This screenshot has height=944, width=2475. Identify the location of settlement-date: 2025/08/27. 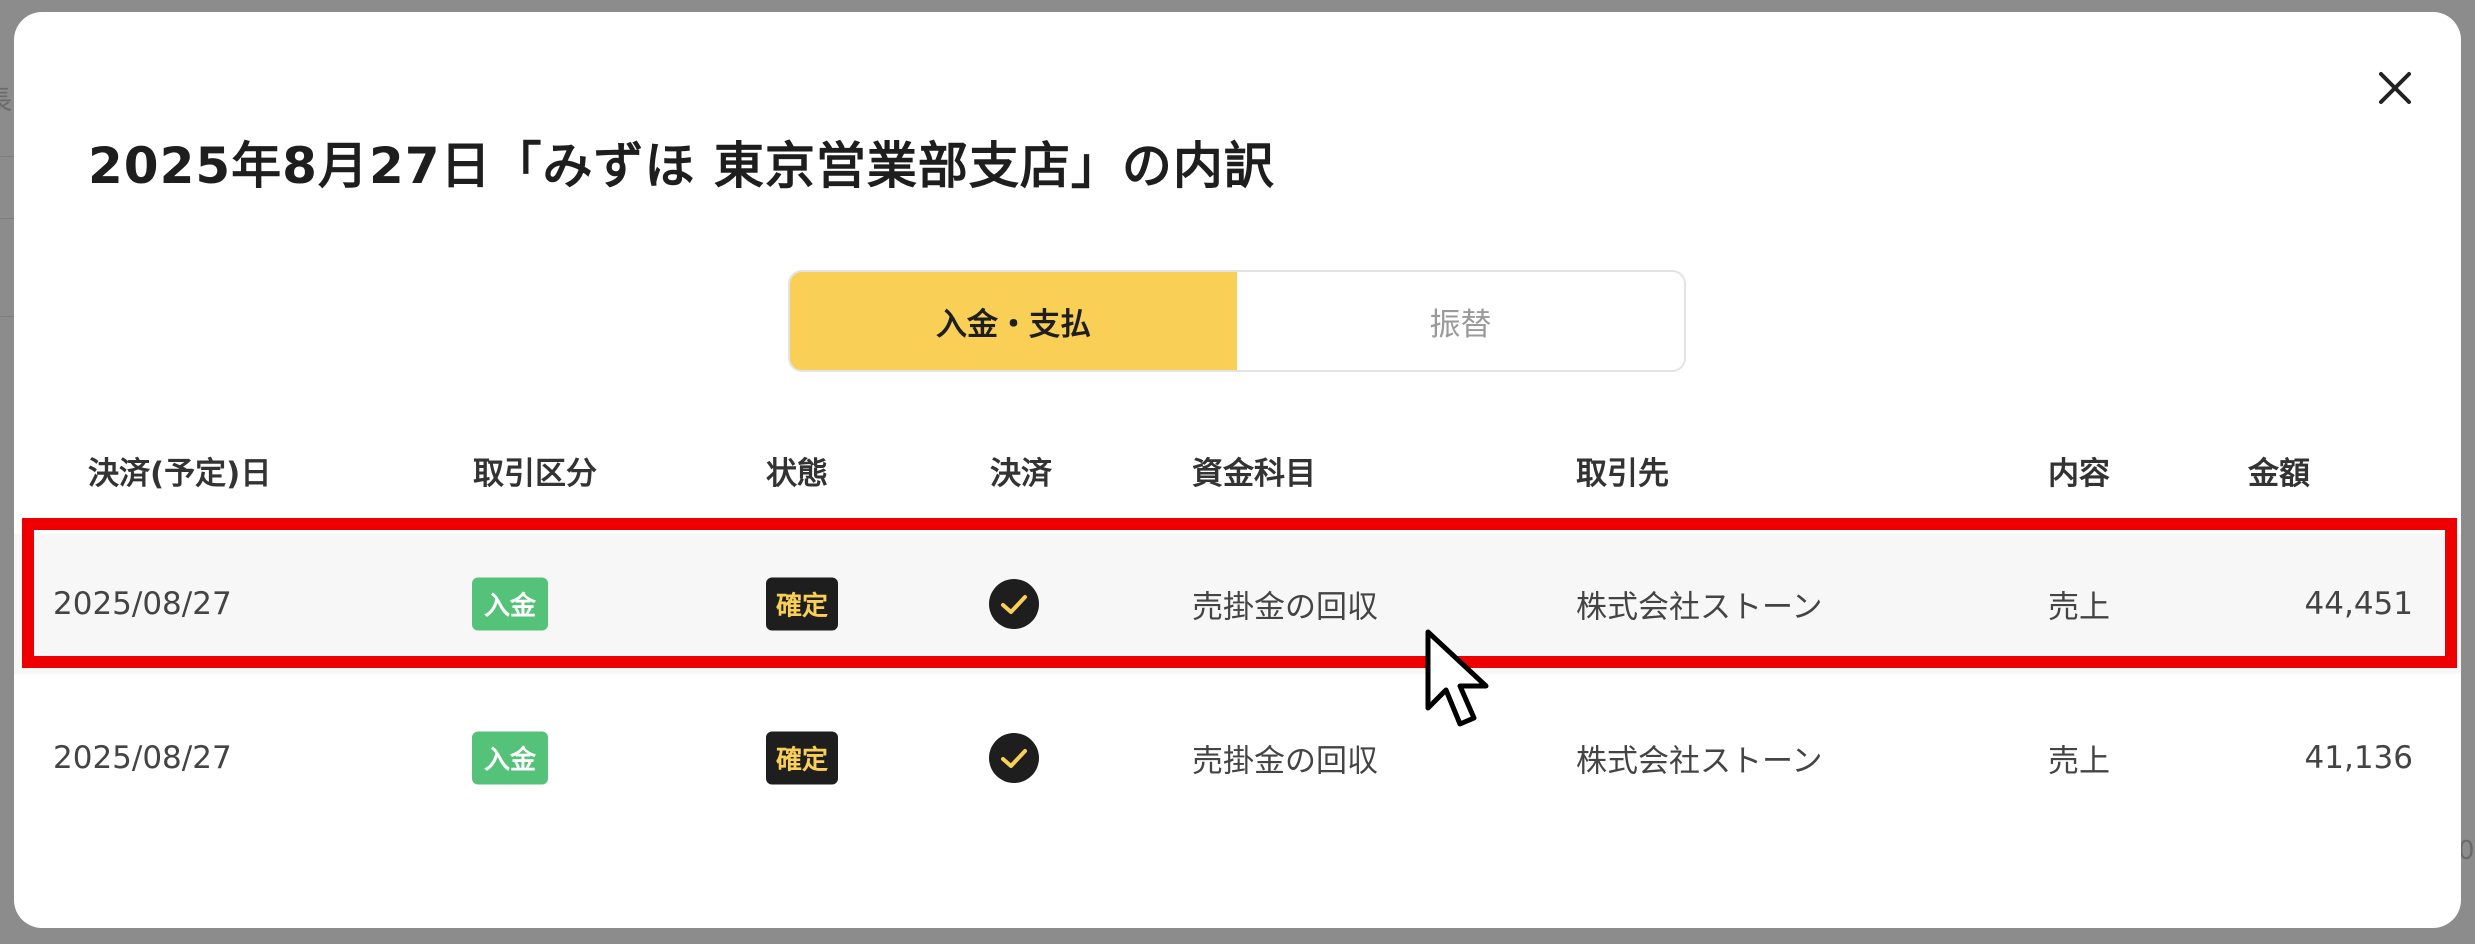
(142, 758).